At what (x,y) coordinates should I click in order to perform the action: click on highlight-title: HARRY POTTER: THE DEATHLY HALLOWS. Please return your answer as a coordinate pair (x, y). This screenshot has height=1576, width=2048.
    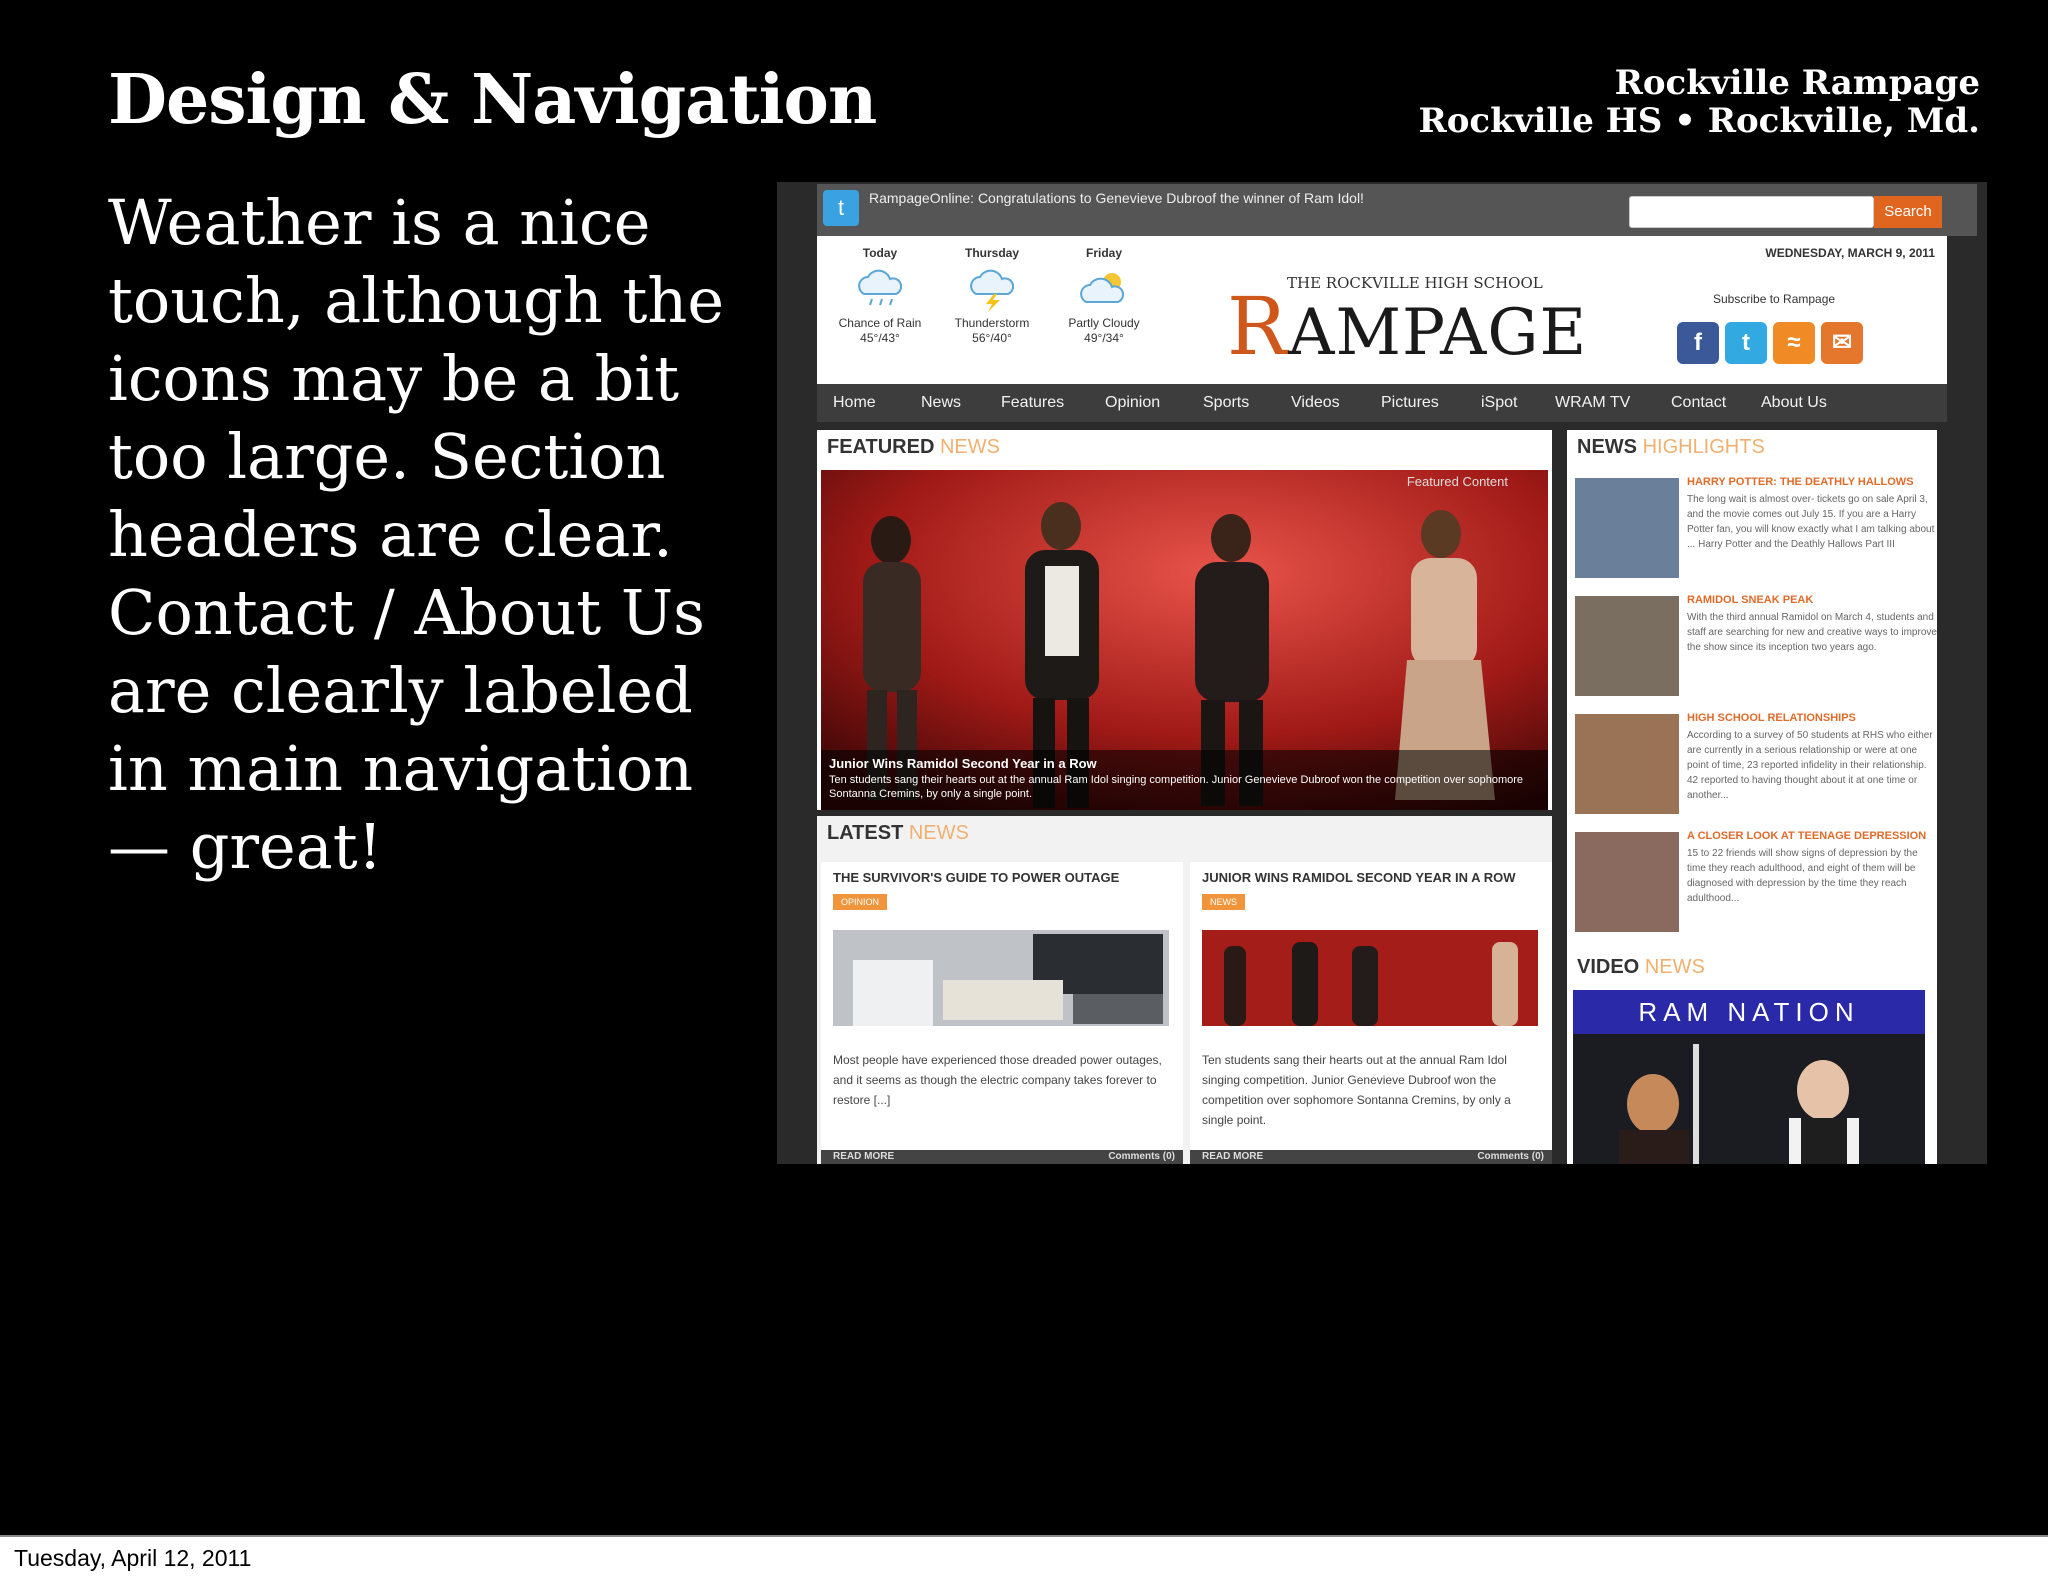
    Looking at the image, I should click on (1812, 482).